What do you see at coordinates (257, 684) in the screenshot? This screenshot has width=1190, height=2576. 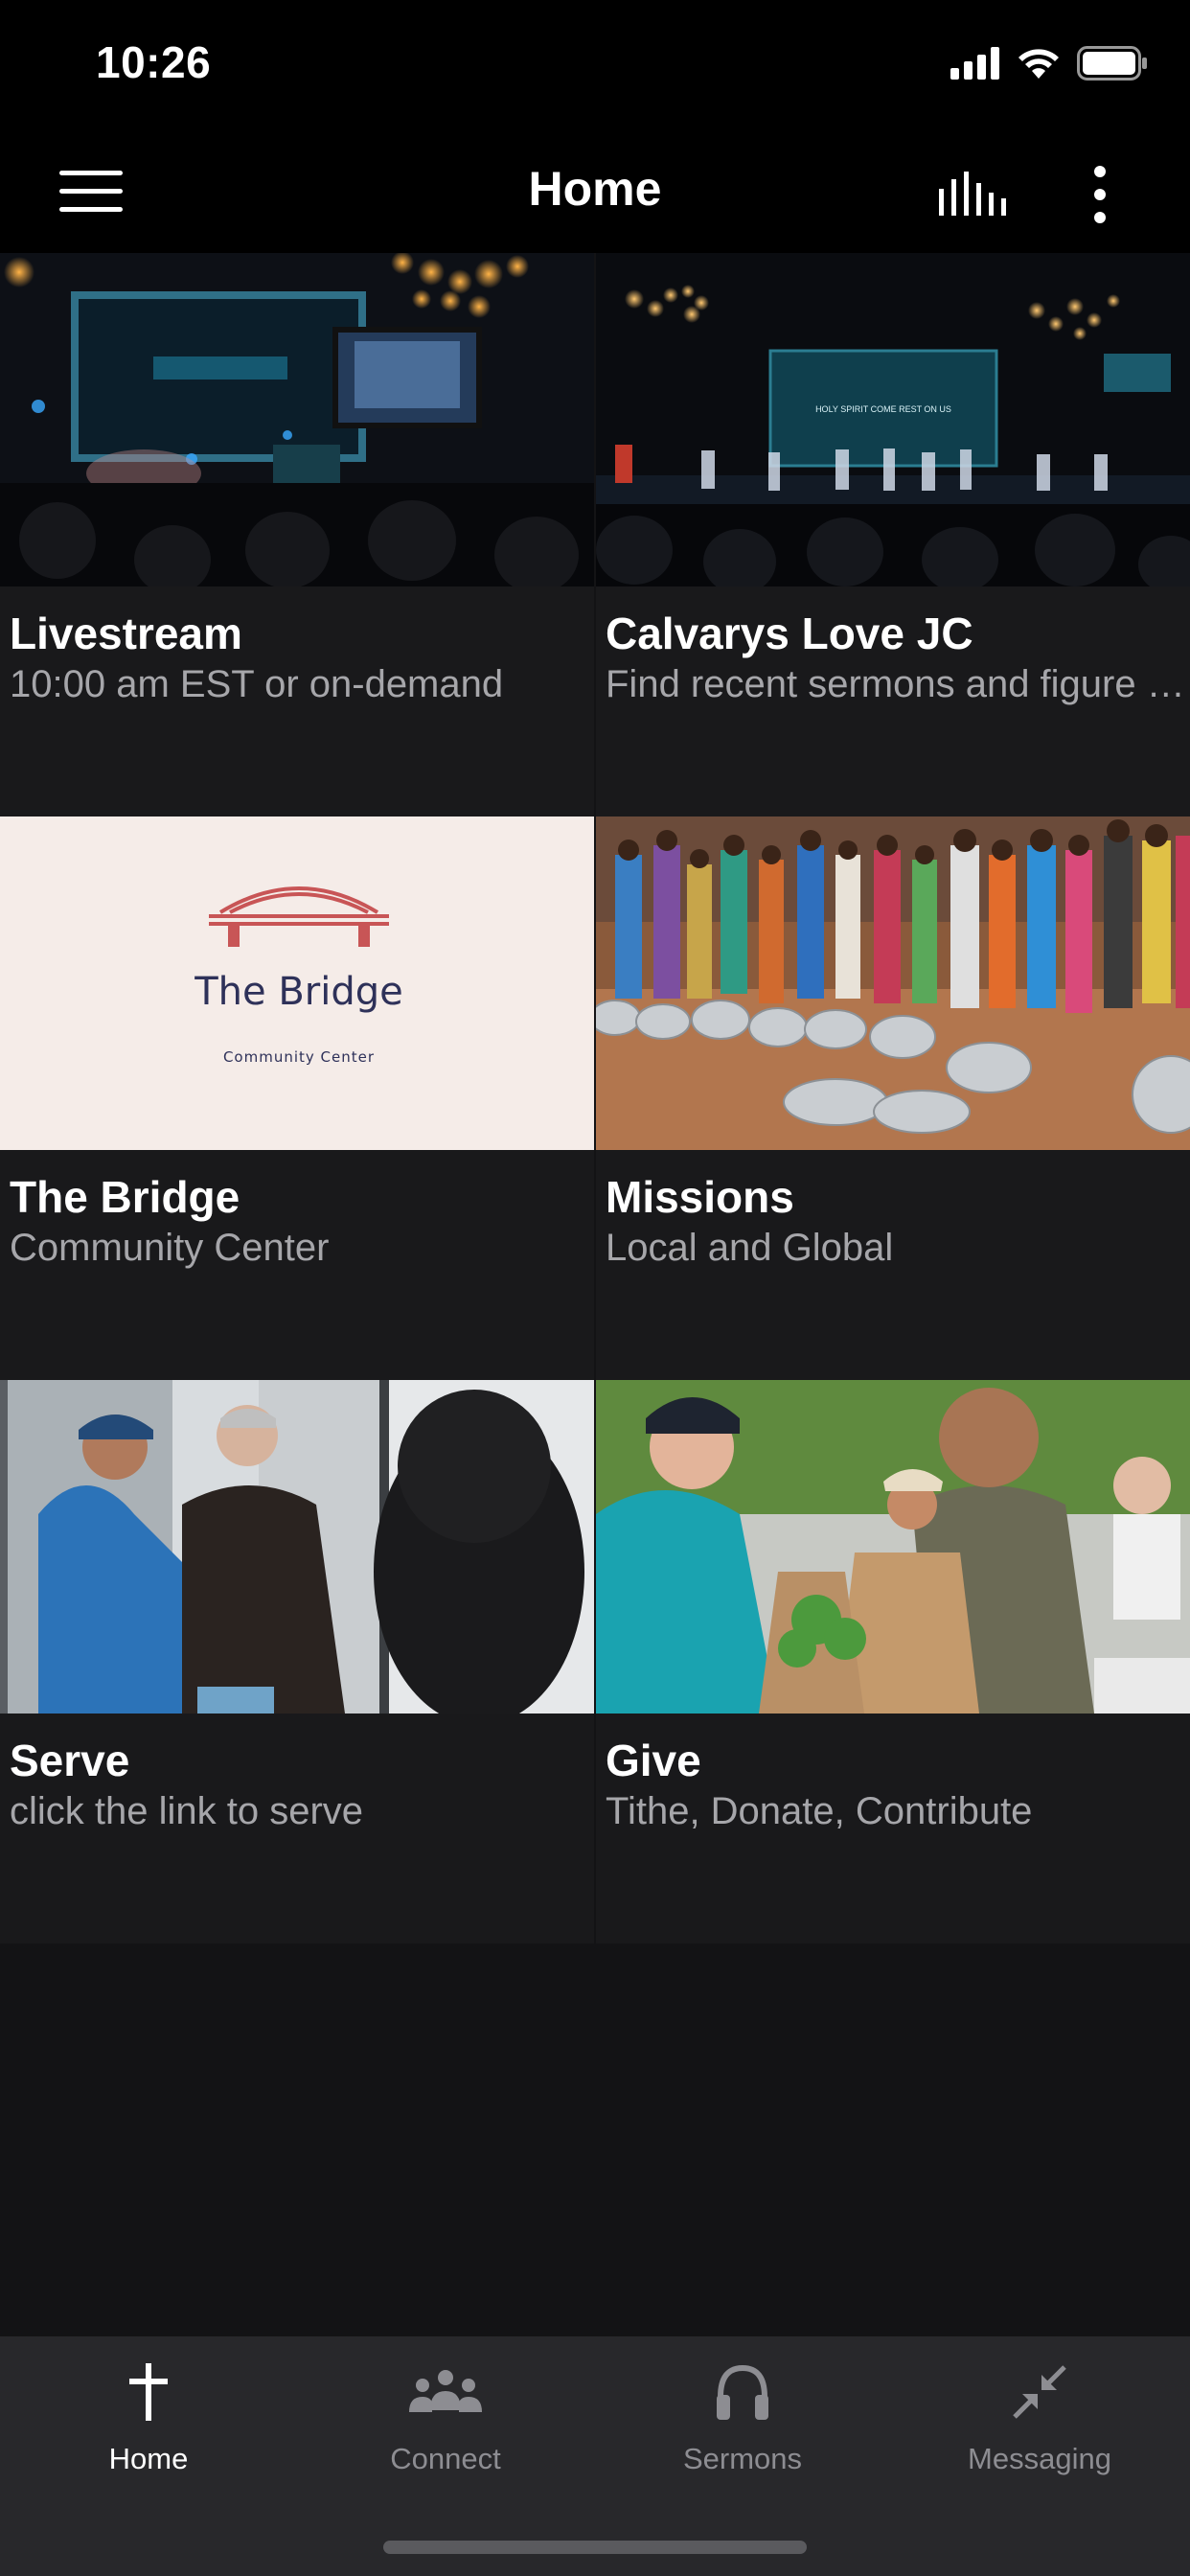 I see `tile-subtitle: 10:00 am EST or on-demand` at bounding box center [257, 684].